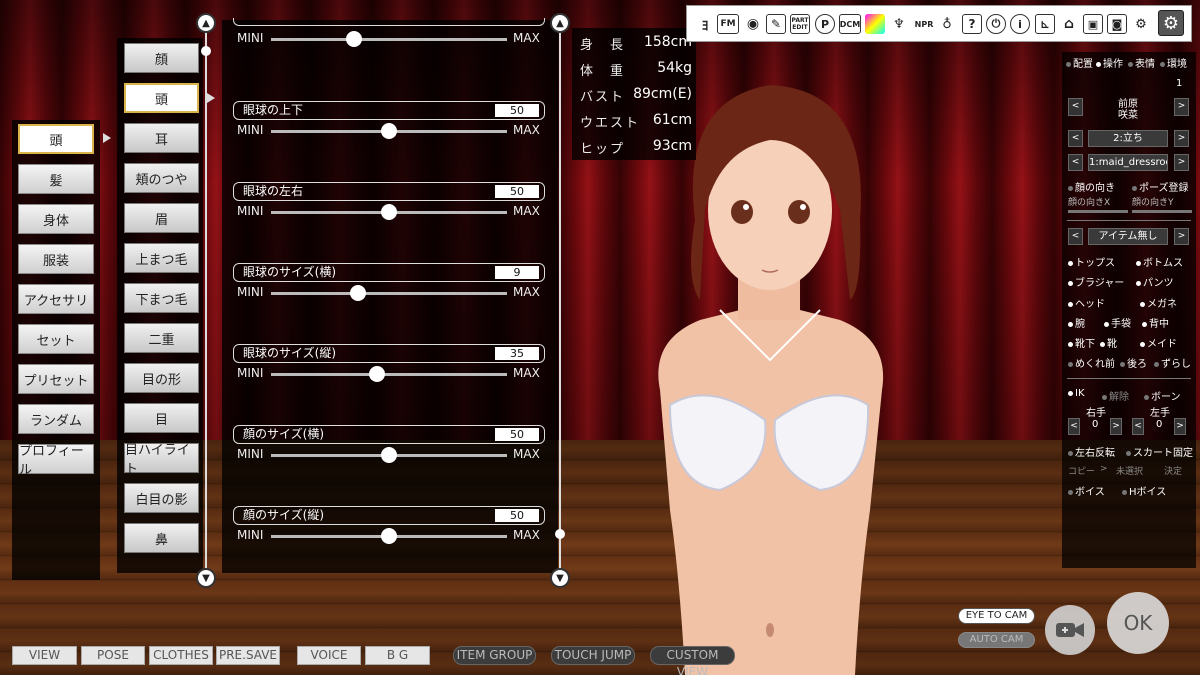 This screenshot has width=1200, height=675. What do you see at coordinates (1075, 162) in the screenshot?
I see `bg-prev-button: <` at bounding box center [1075, 162].